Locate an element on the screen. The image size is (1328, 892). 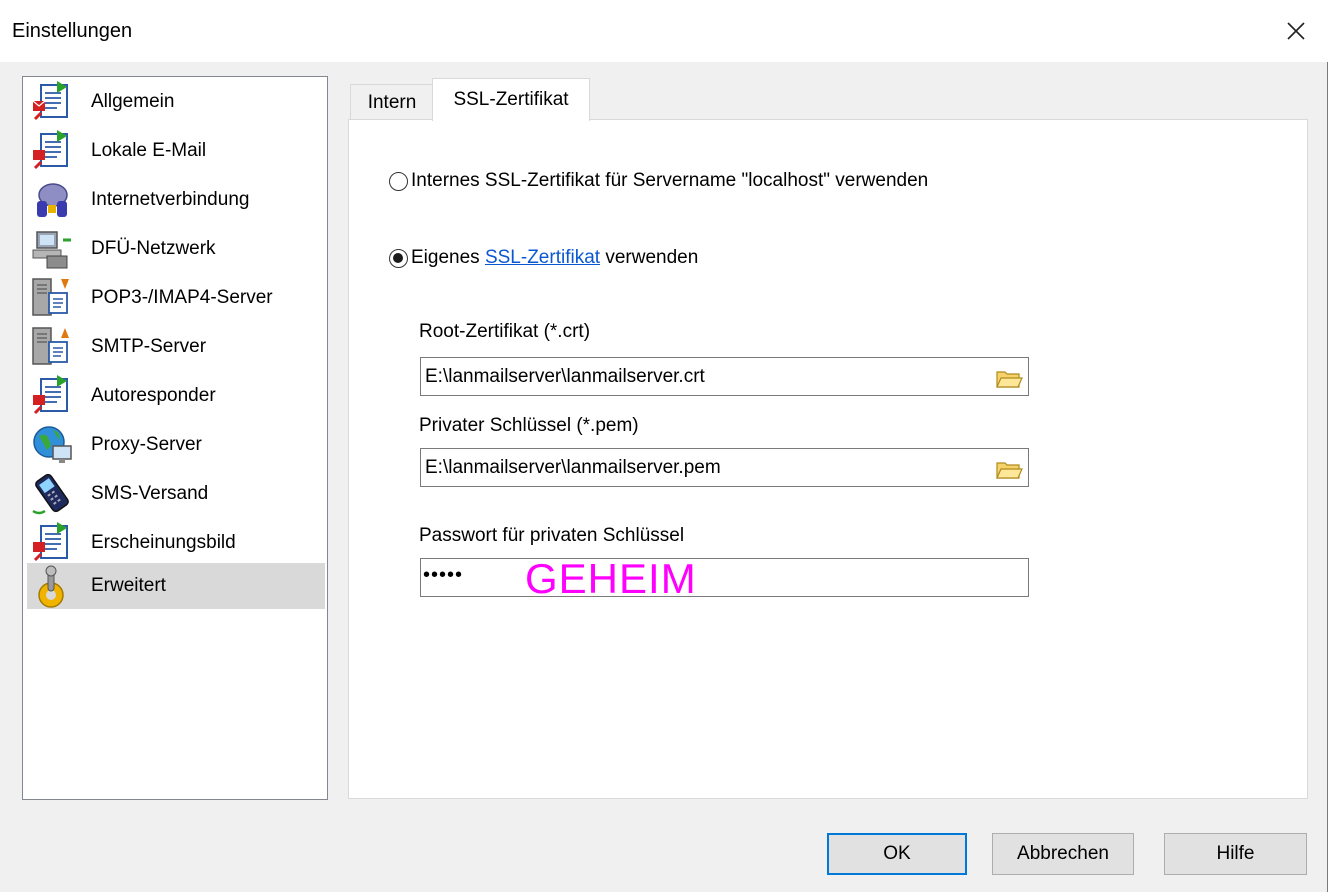
browse-private-key-button is located at coordinates (1009, 469).